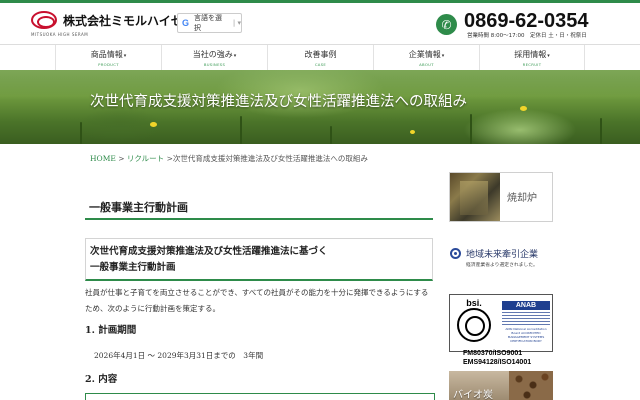  What do you see at coordinates (320, 64) in the screenshot?
I see `nav-en-label: CASE` at bounding box center [320, 64].